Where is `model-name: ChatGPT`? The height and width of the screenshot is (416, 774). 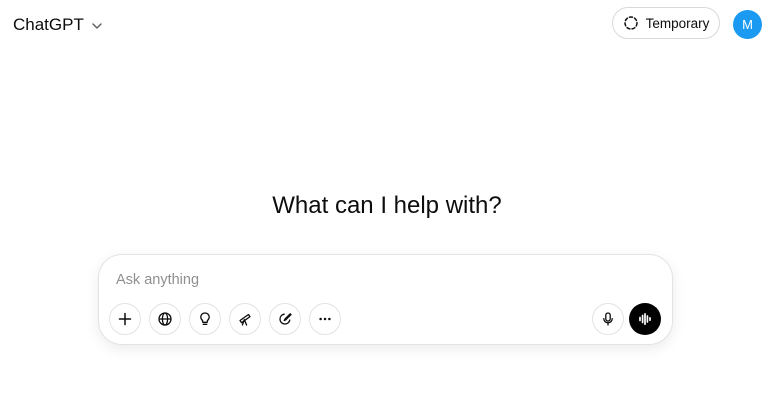
model-name: ChatGPT is located at coordinates (48, 24).